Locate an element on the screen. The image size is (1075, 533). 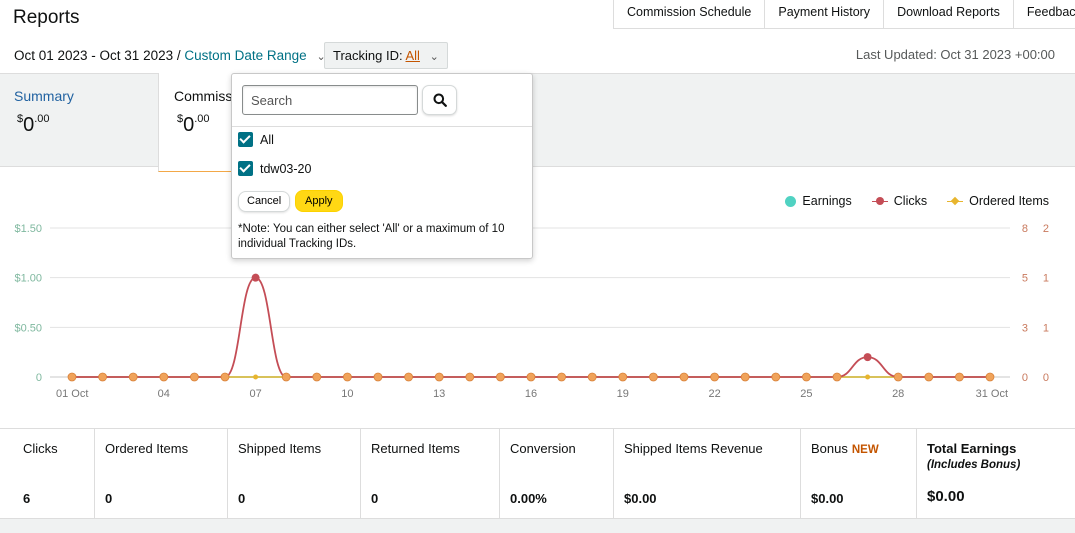
stat-bonus: Bonus NEW $0.00 is located at coordinates (859, 473).